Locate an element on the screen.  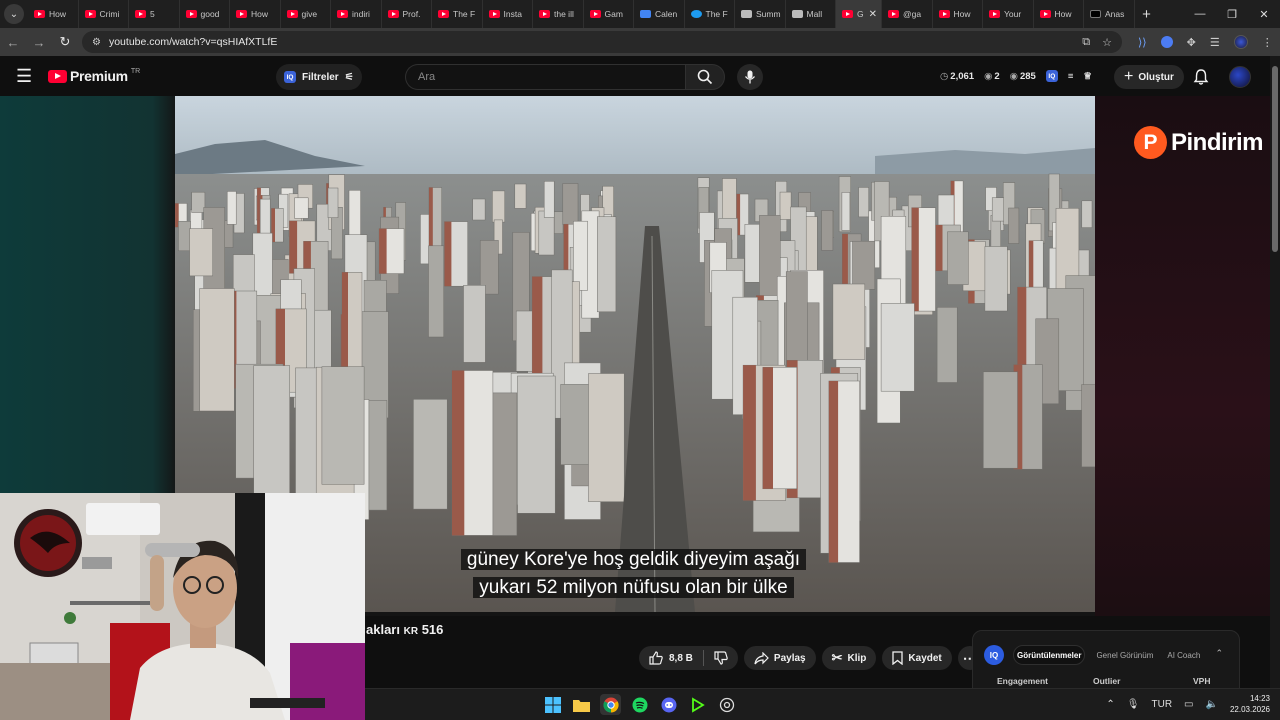
tab-search-button: ⌄ is located at coordinates (14, 14).